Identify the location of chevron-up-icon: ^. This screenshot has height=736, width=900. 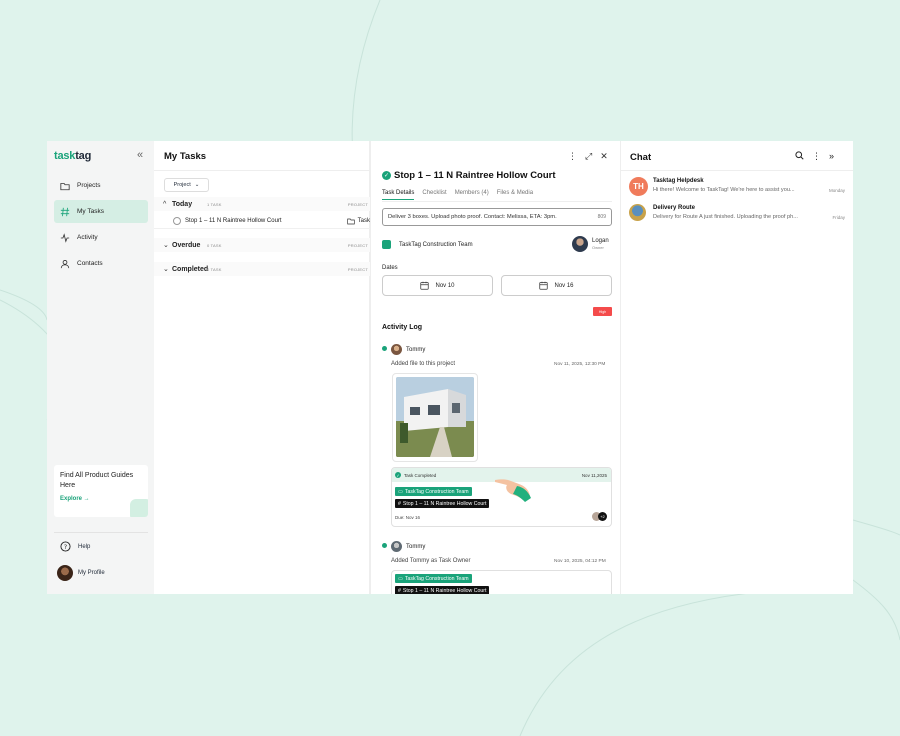
(165, 204).